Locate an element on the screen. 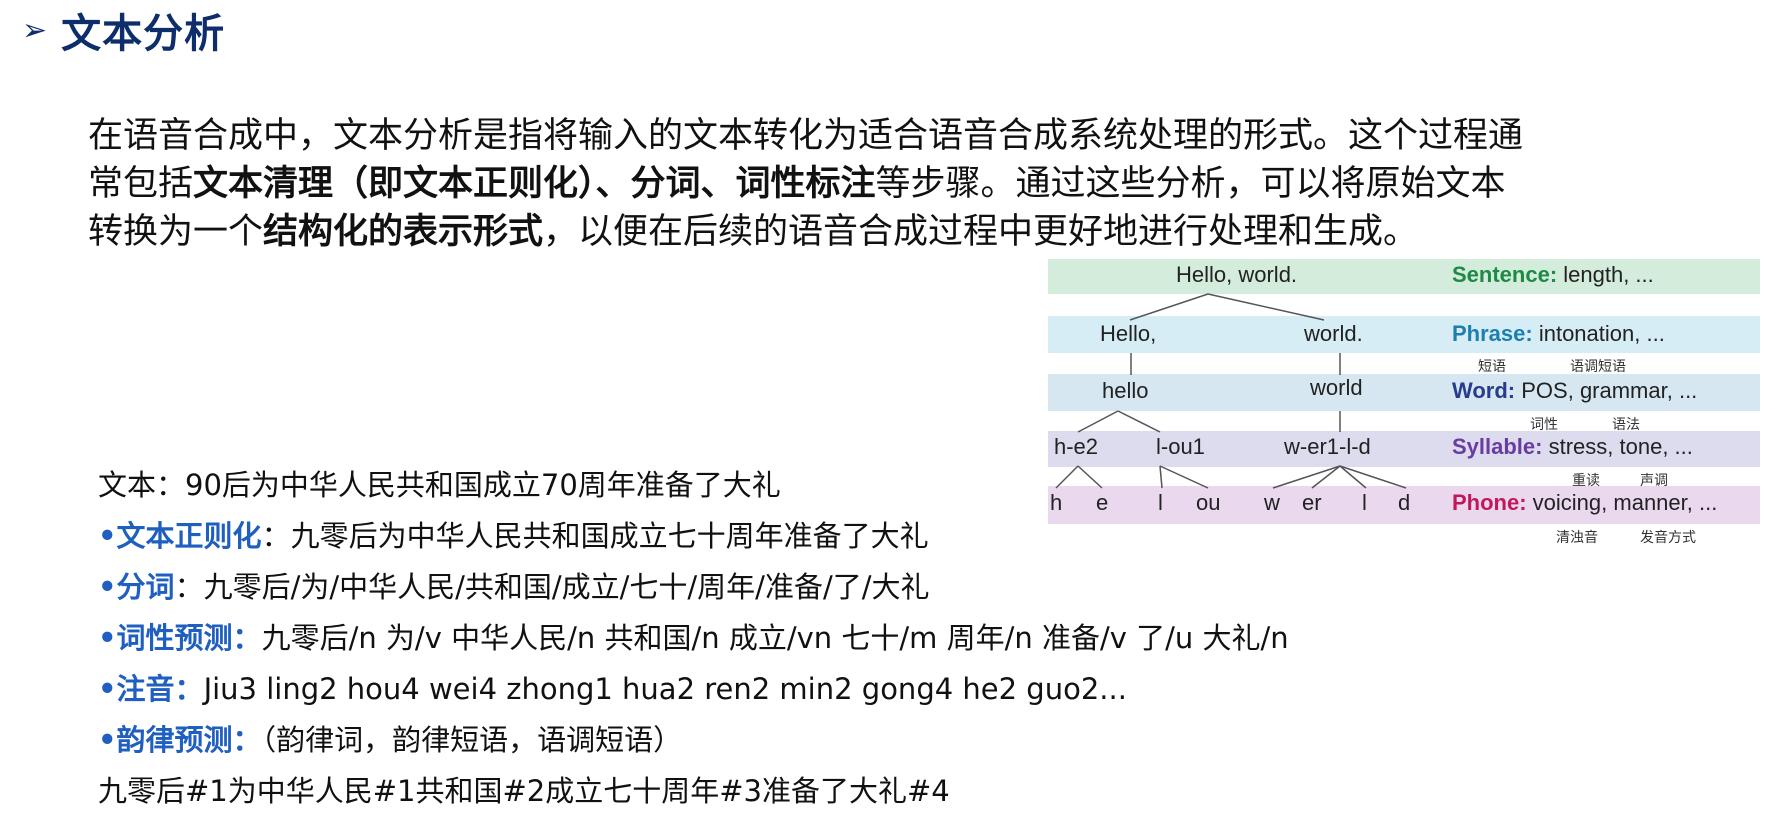  phone-node: ou is located at coordinates (1208, 502).